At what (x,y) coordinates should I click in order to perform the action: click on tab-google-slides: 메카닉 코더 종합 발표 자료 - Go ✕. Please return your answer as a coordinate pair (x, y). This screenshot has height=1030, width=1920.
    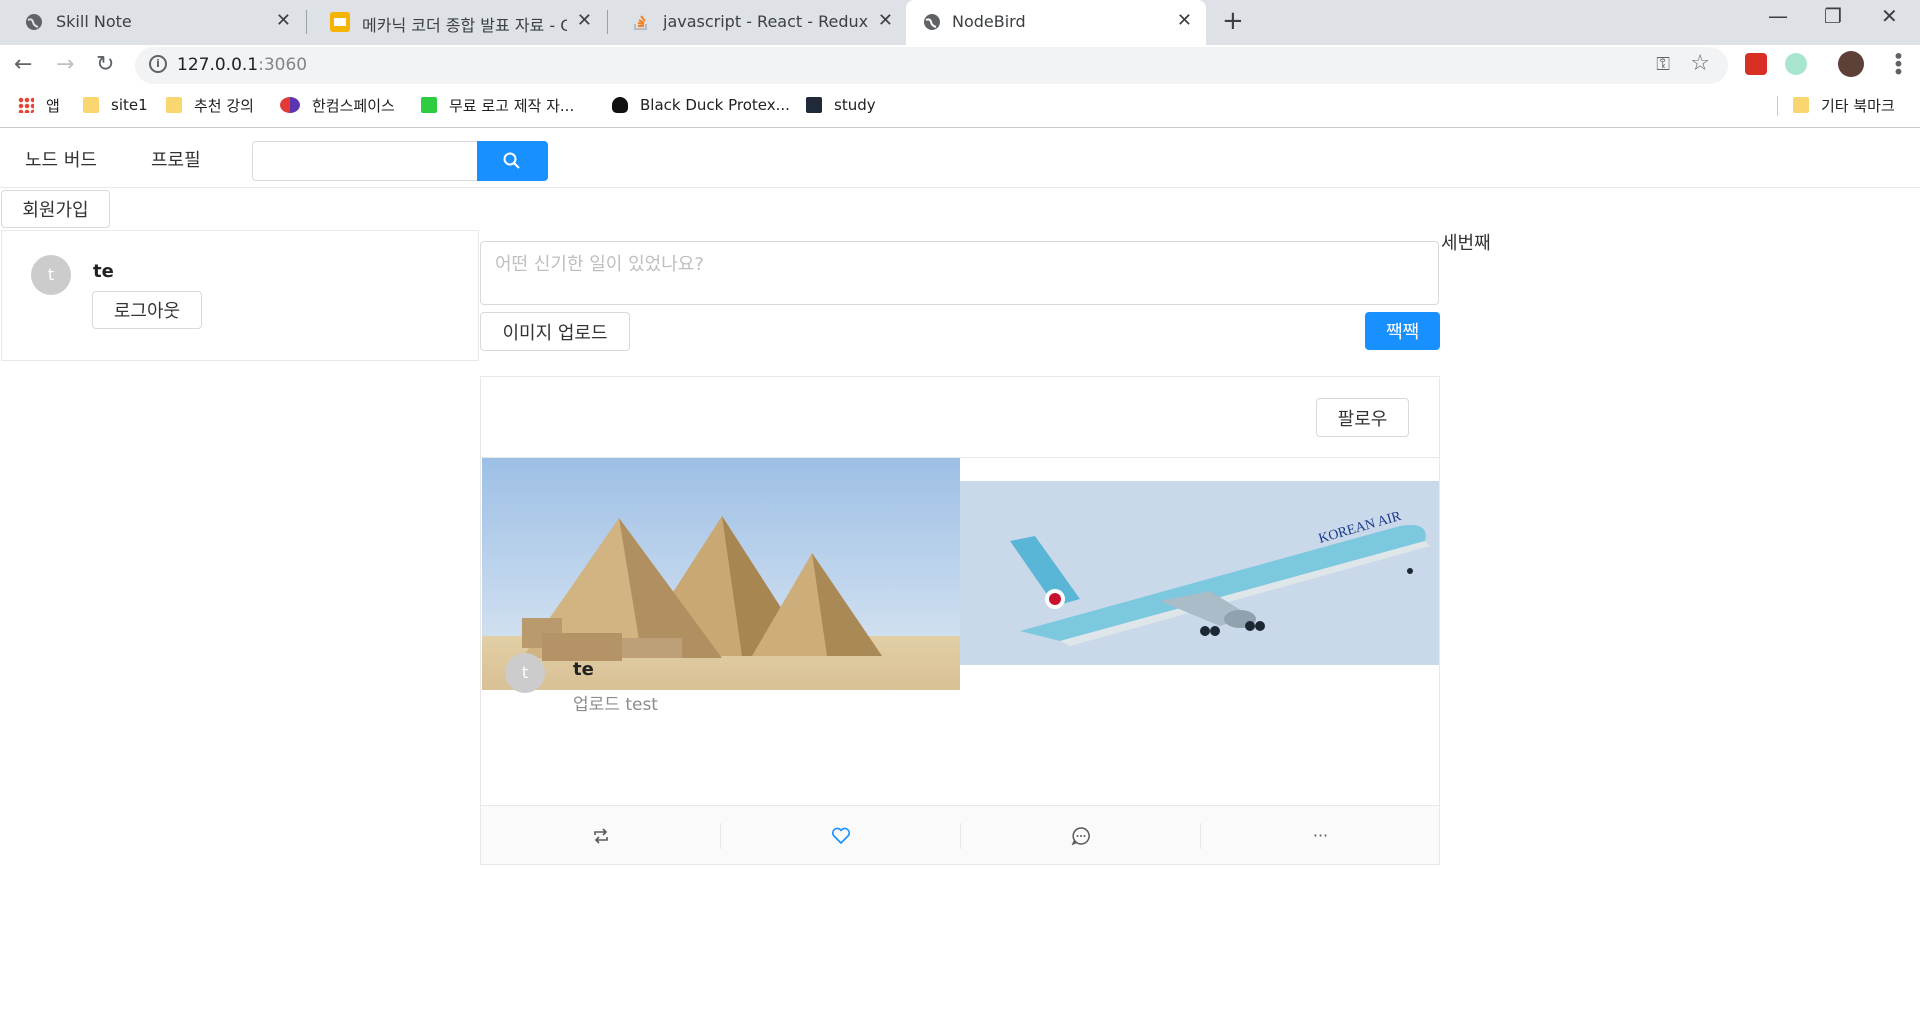
    Looking at the image, I should click on (456, 22).